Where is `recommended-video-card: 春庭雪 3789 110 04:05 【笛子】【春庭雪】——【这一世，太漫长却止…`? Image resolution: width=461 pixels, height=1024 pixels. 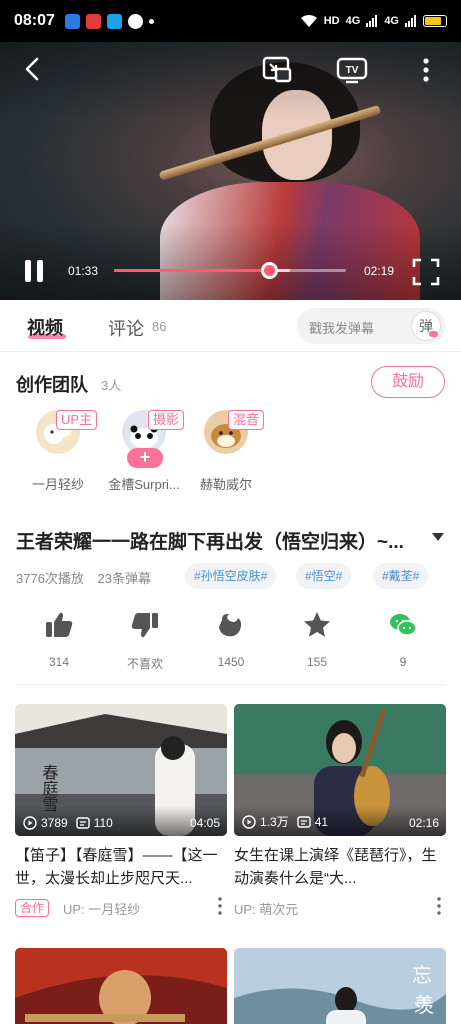 recommended-video-card: 春庭雪 3789 110 04:05 【笛子】【春庭雪】——【这一世，太漫长却止… is located at coordinates (121, 819).